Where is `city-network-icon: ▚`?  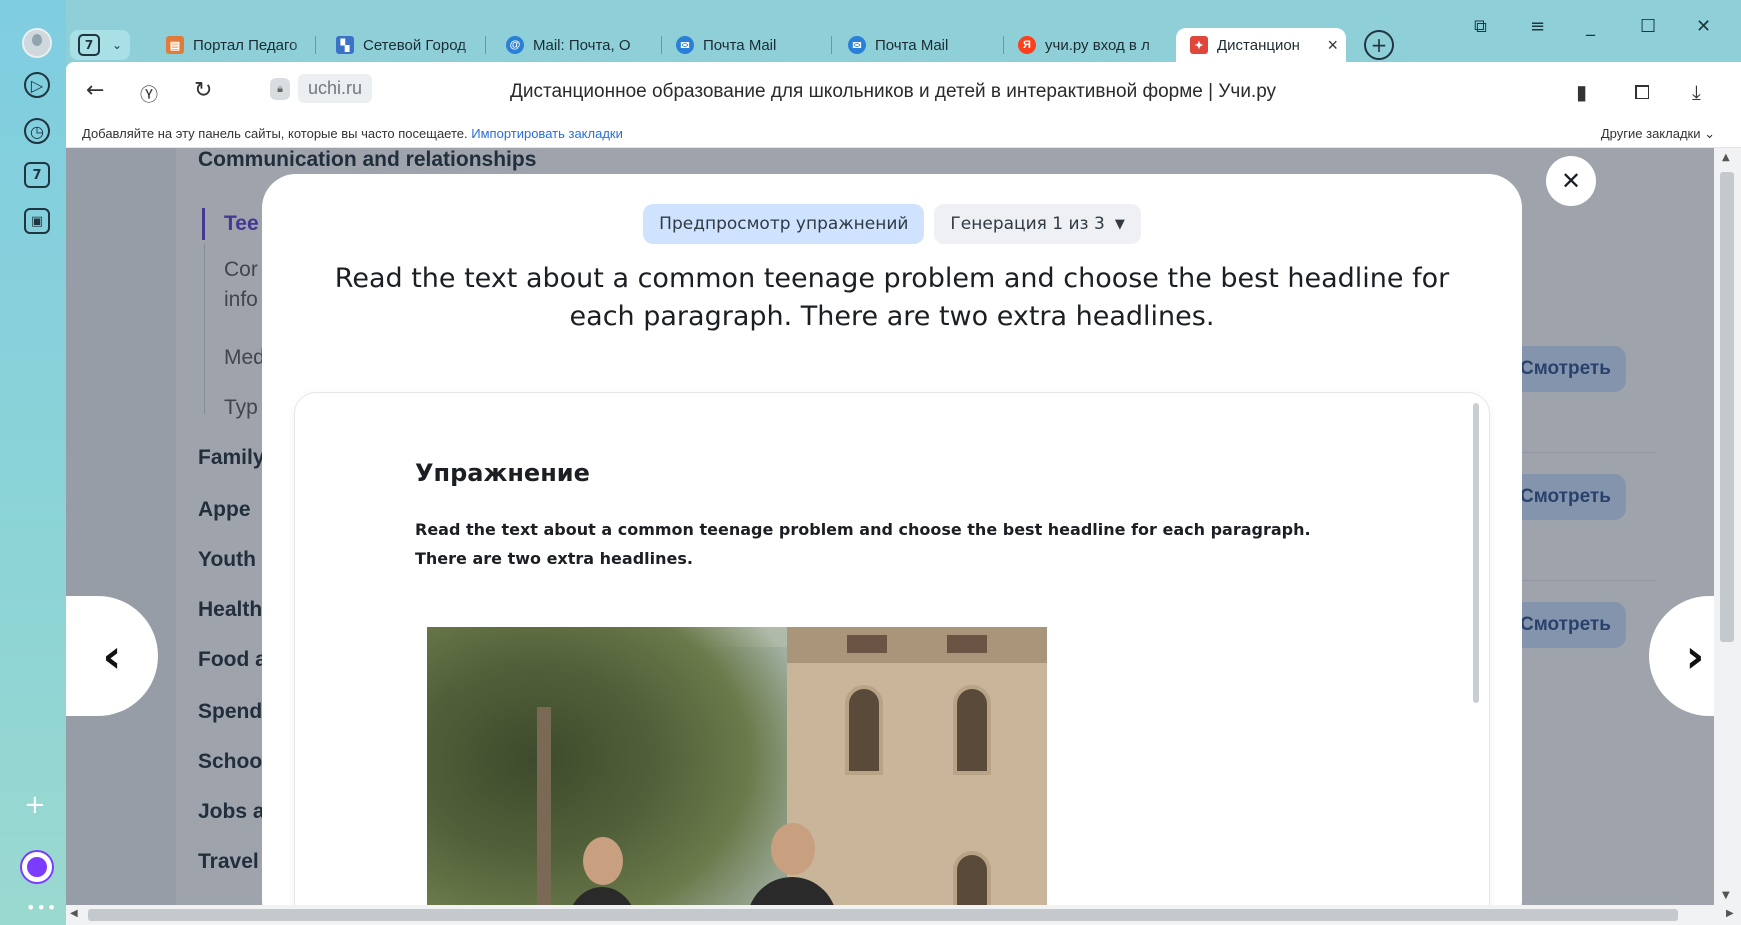 city-network-icon: ▚ is located at coordinates (345, 45).